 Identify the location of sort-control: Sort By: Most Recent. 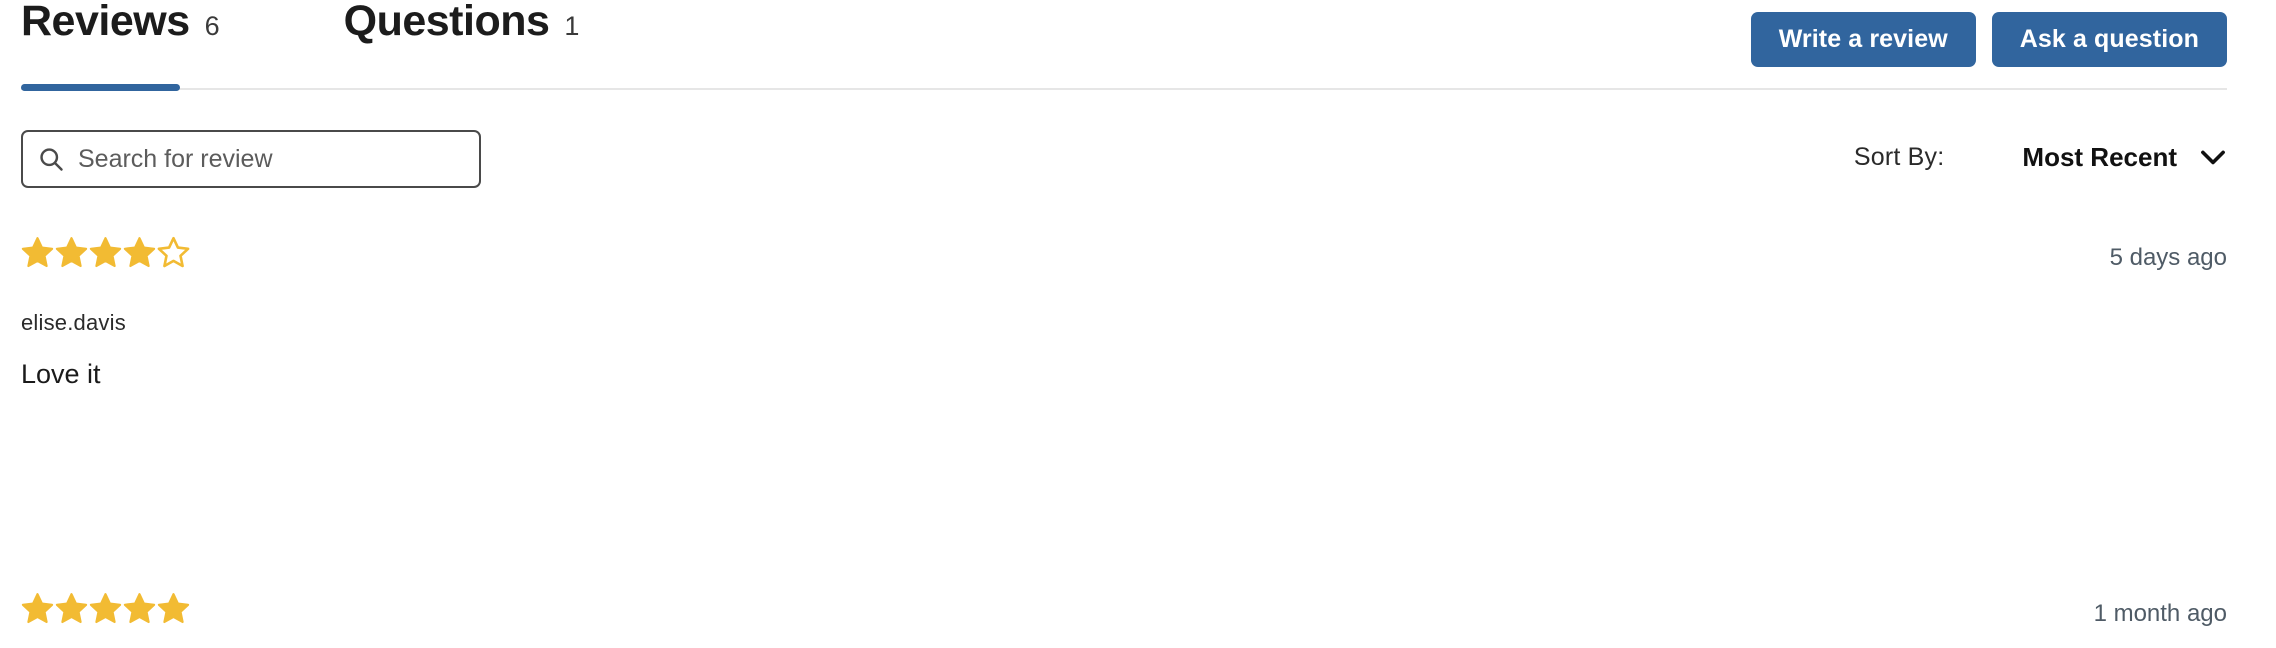
(2040, 157).